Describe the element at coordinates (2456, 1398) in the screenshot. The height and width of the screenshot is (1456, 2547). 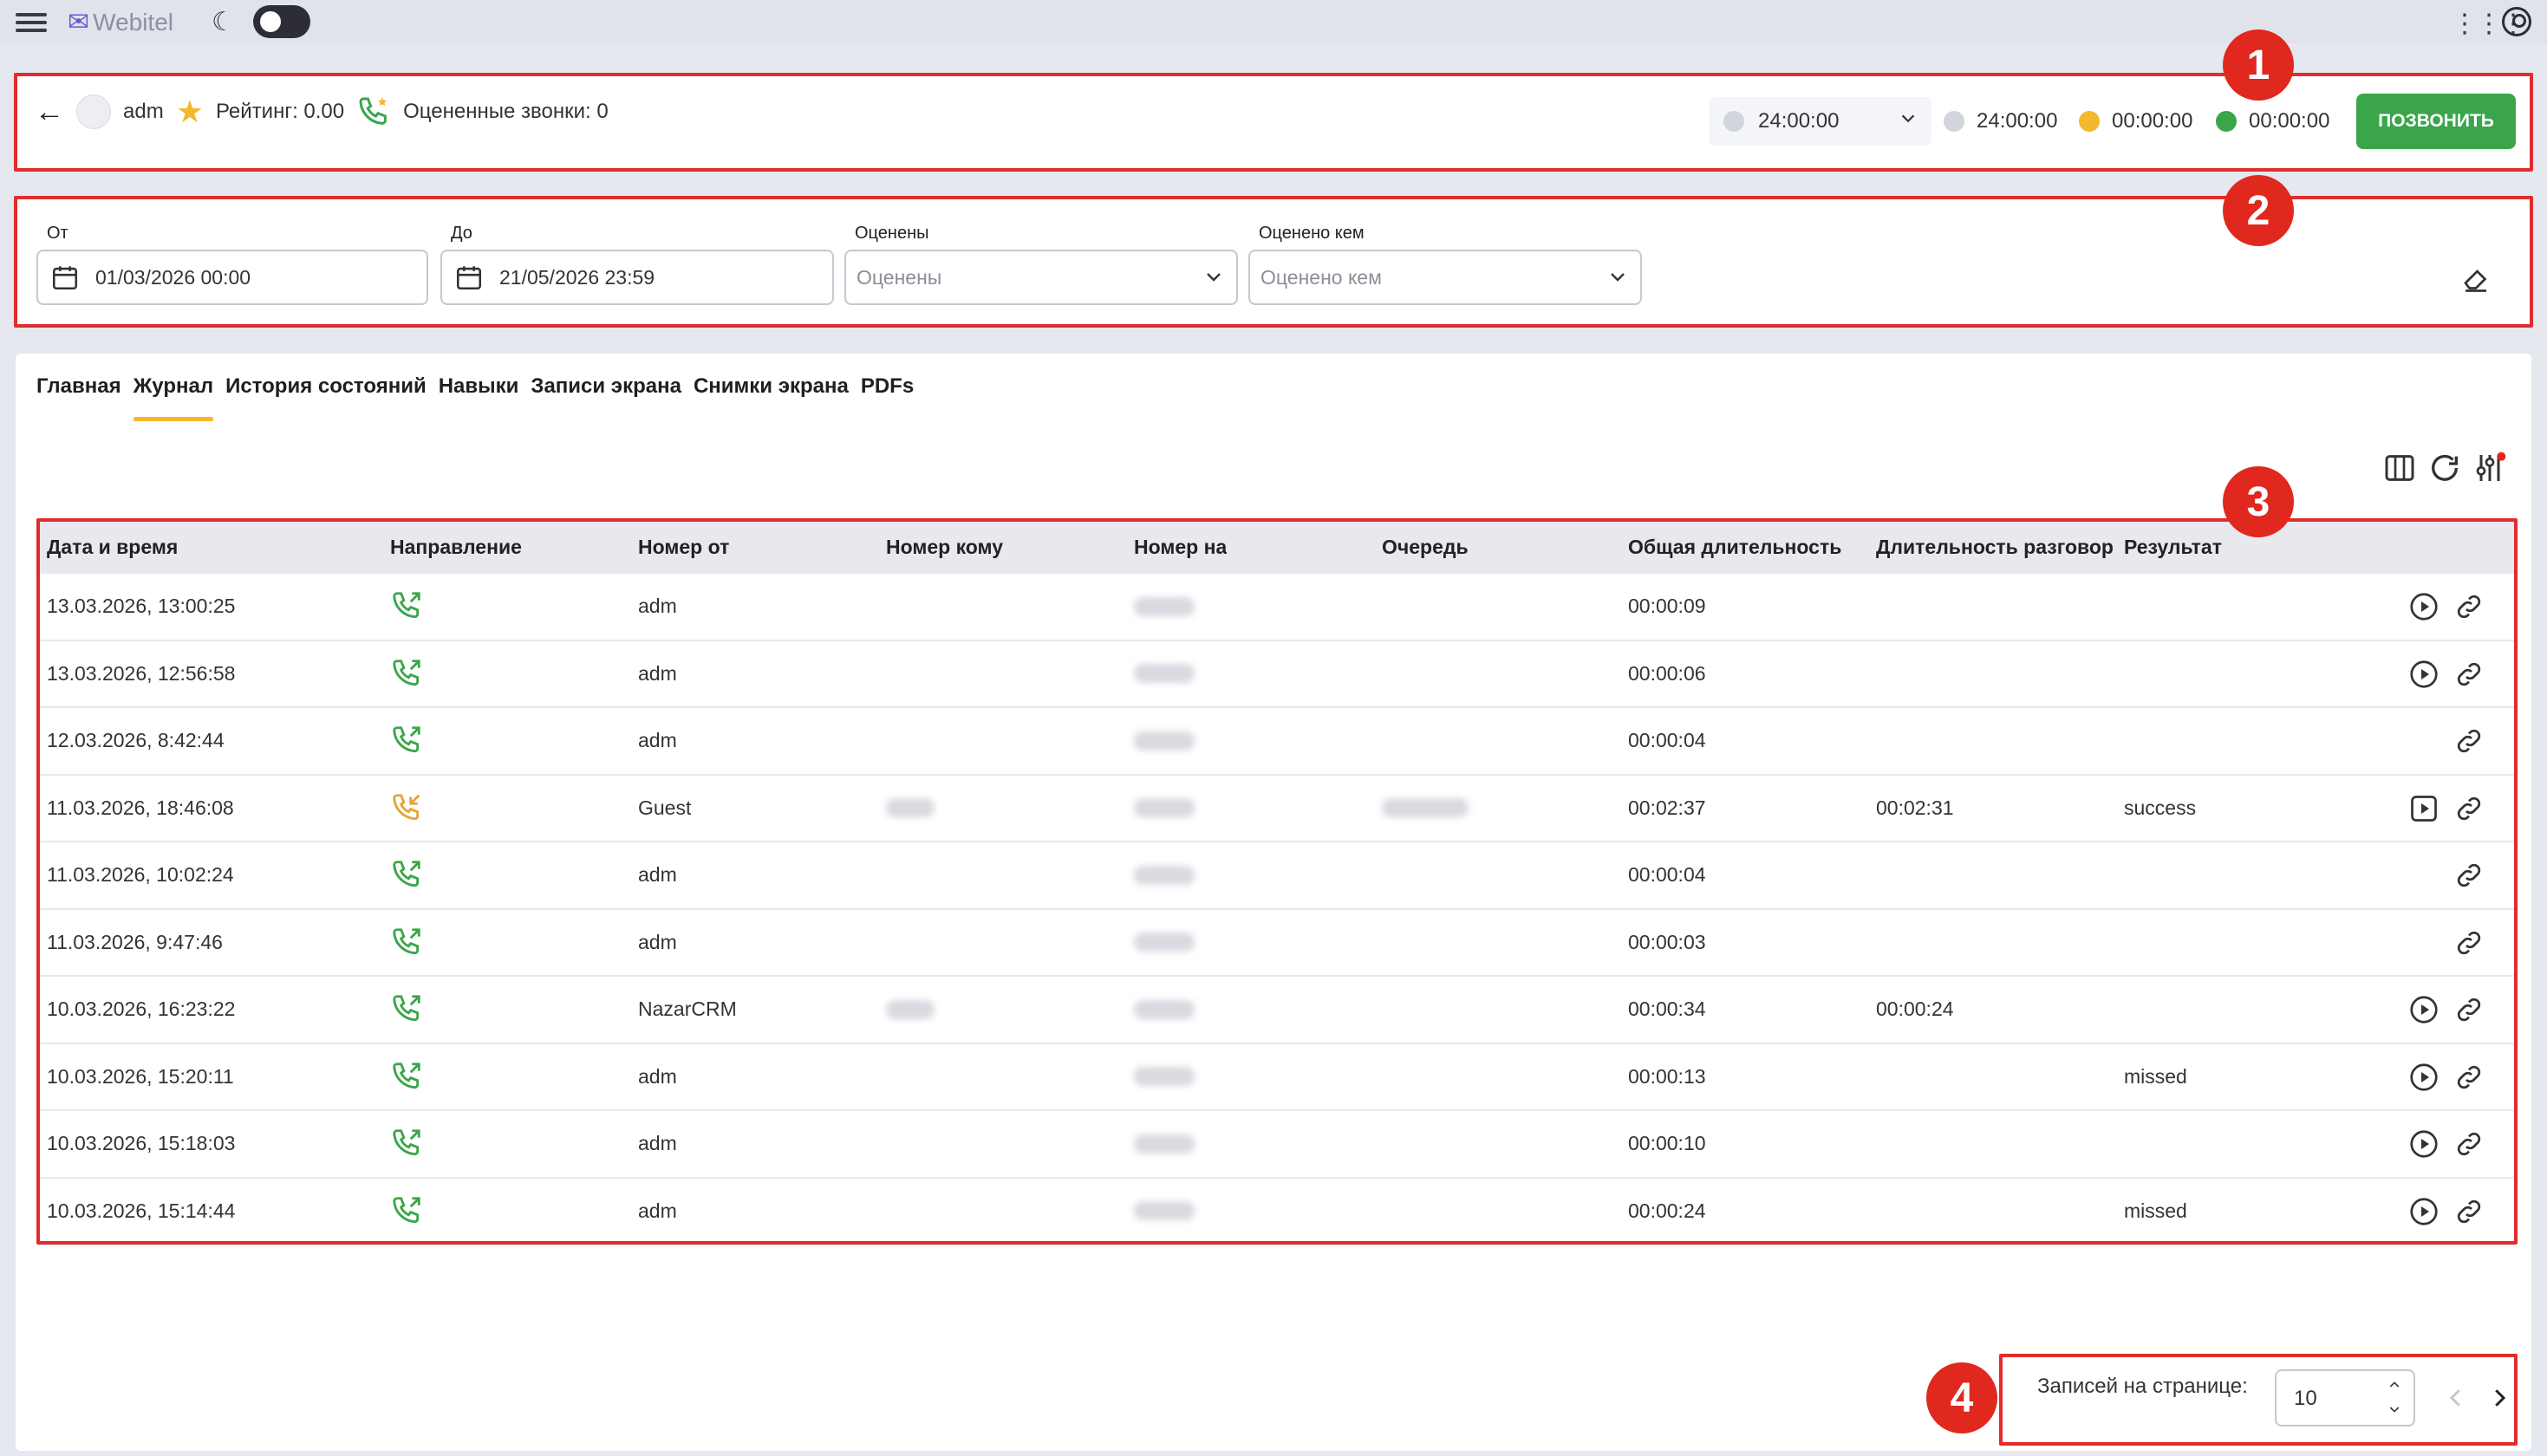
I see `prev-page-icon` at that location.